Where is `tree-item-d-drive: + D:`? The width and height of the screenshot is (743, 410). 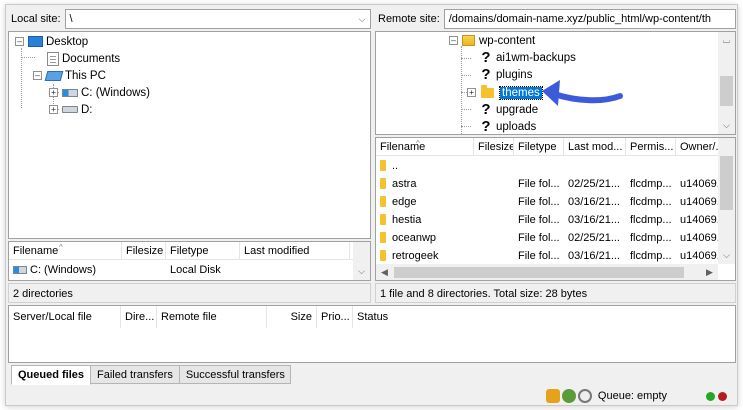 tree-item-d-drive: + D: is located at coordinates (71, 109).